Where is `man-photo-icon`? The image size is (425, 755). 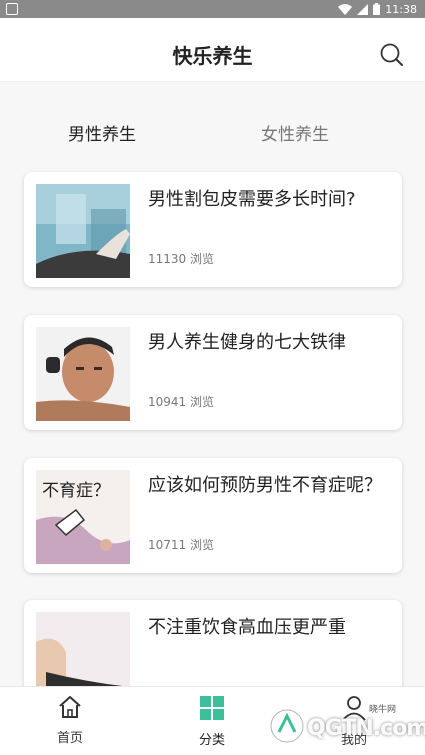 man-photo-icon is located at coordinates (83, 374).